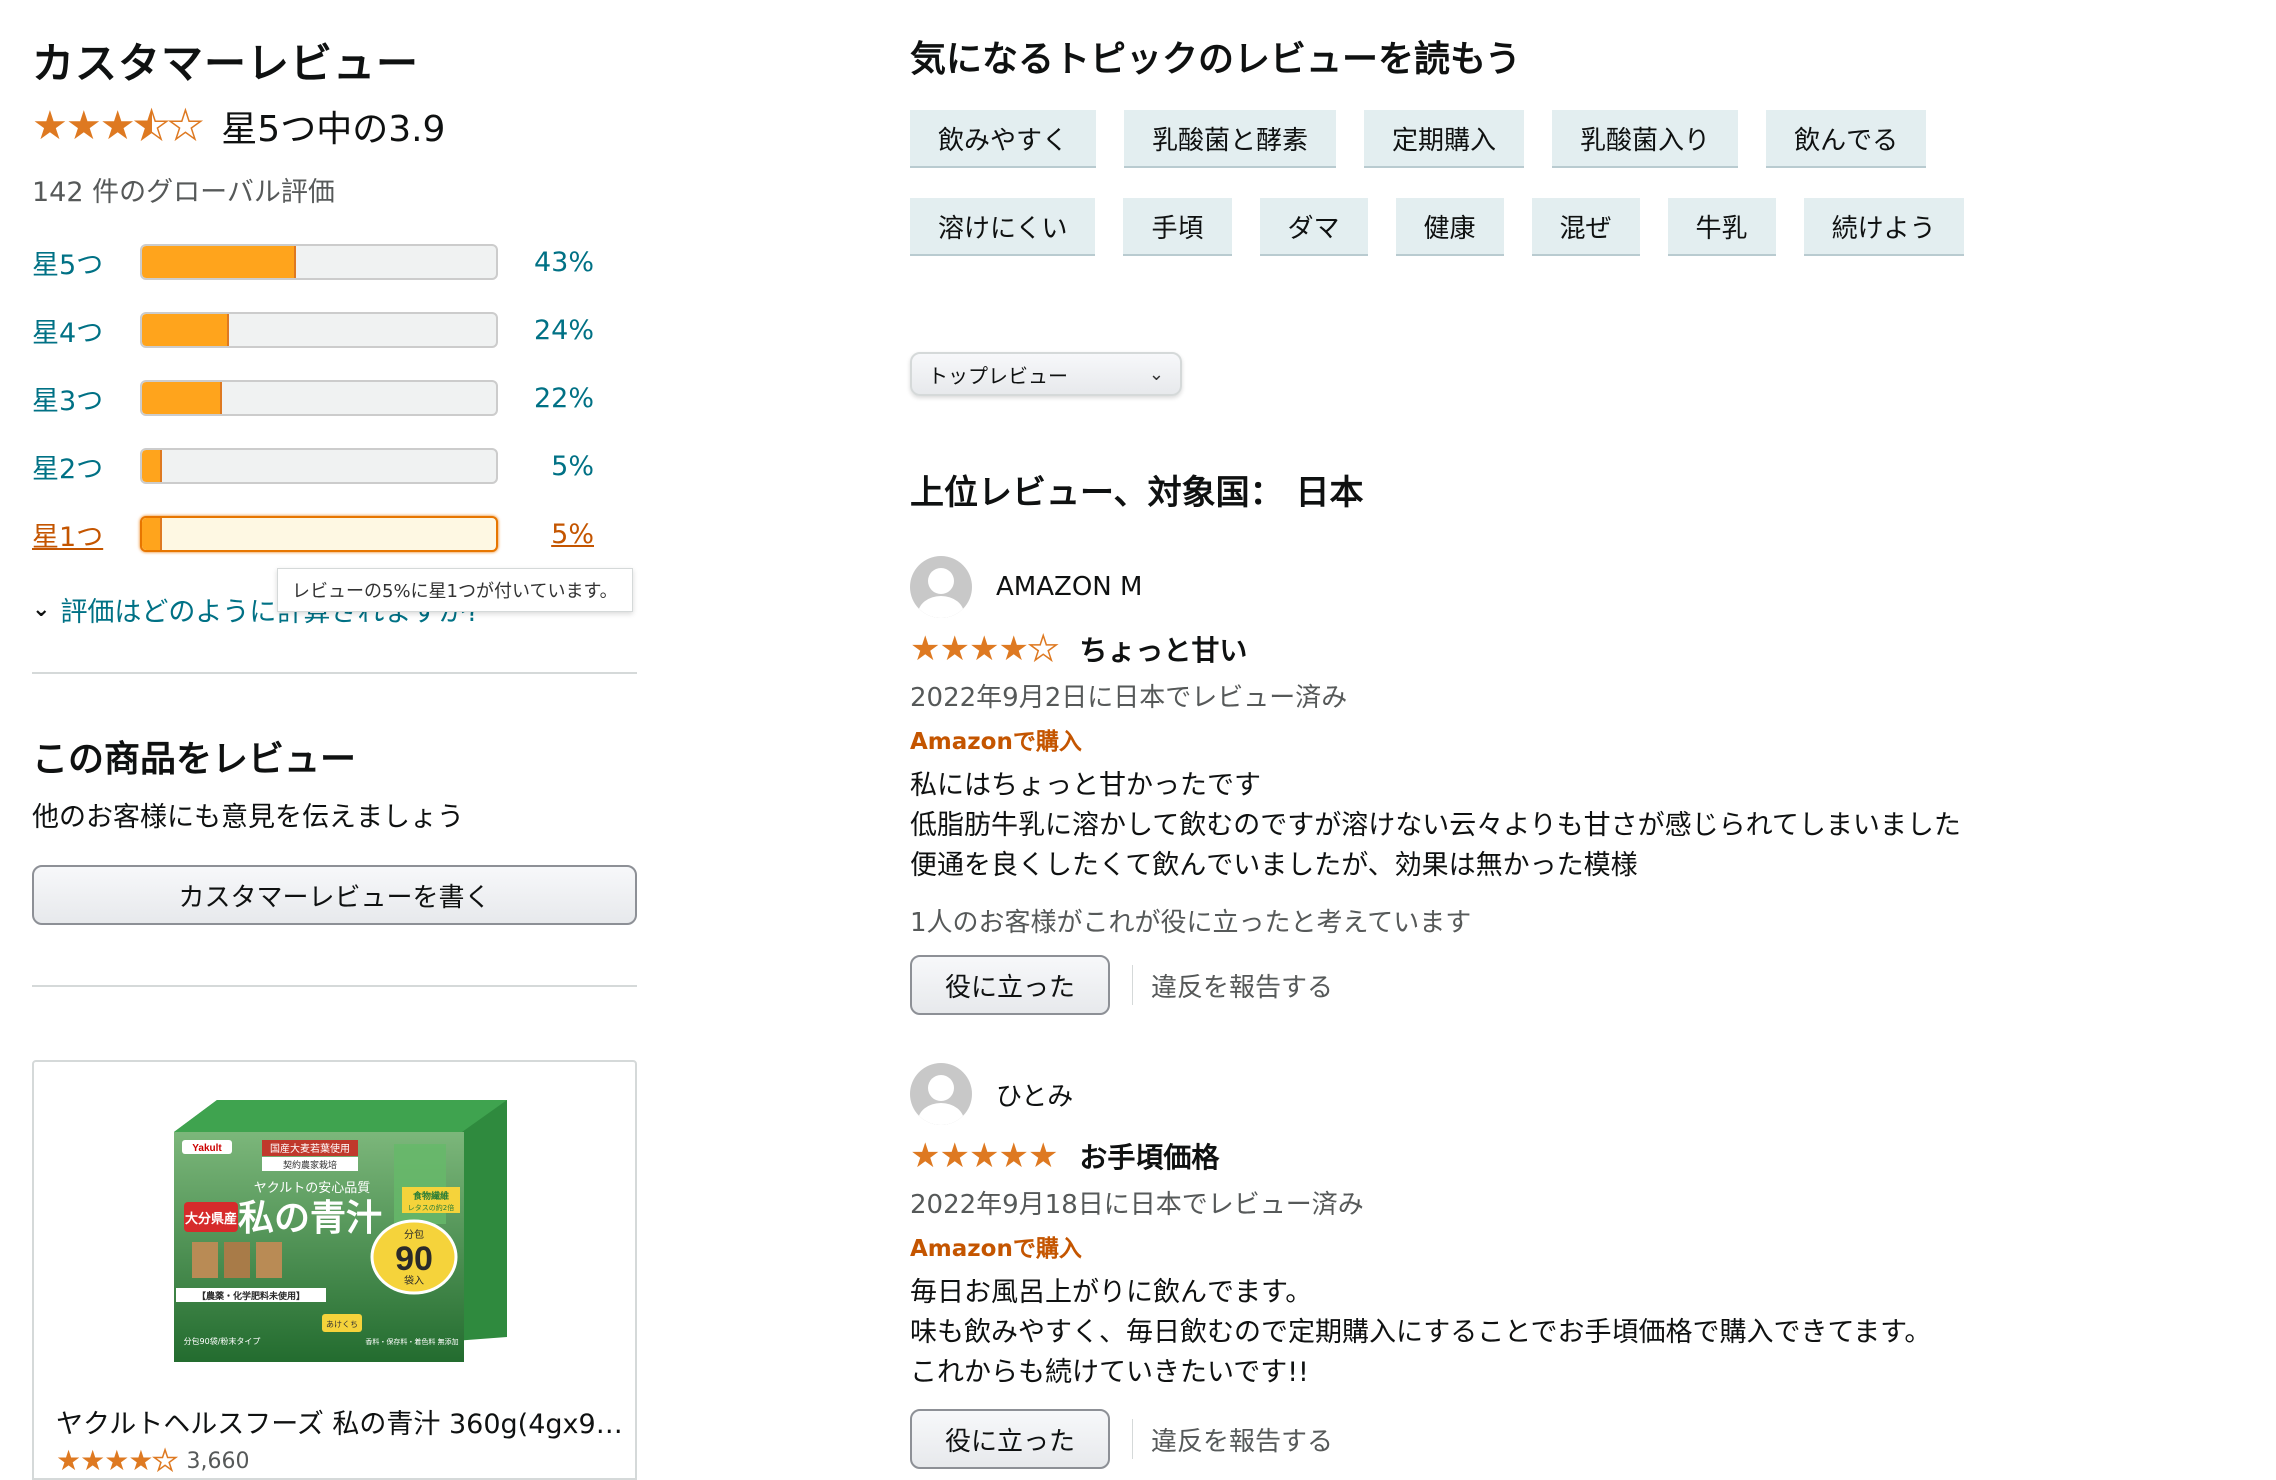 The image size is (2276, 1480). I want to click on histogram-percent: 43%, so click(546, 262).